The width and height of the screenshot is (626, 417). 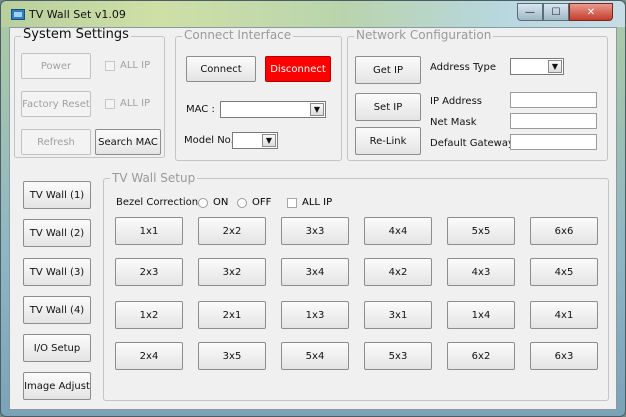 I want to click on all-ip-checkbox-reset: ALL IP, so click(x=127, y=103).